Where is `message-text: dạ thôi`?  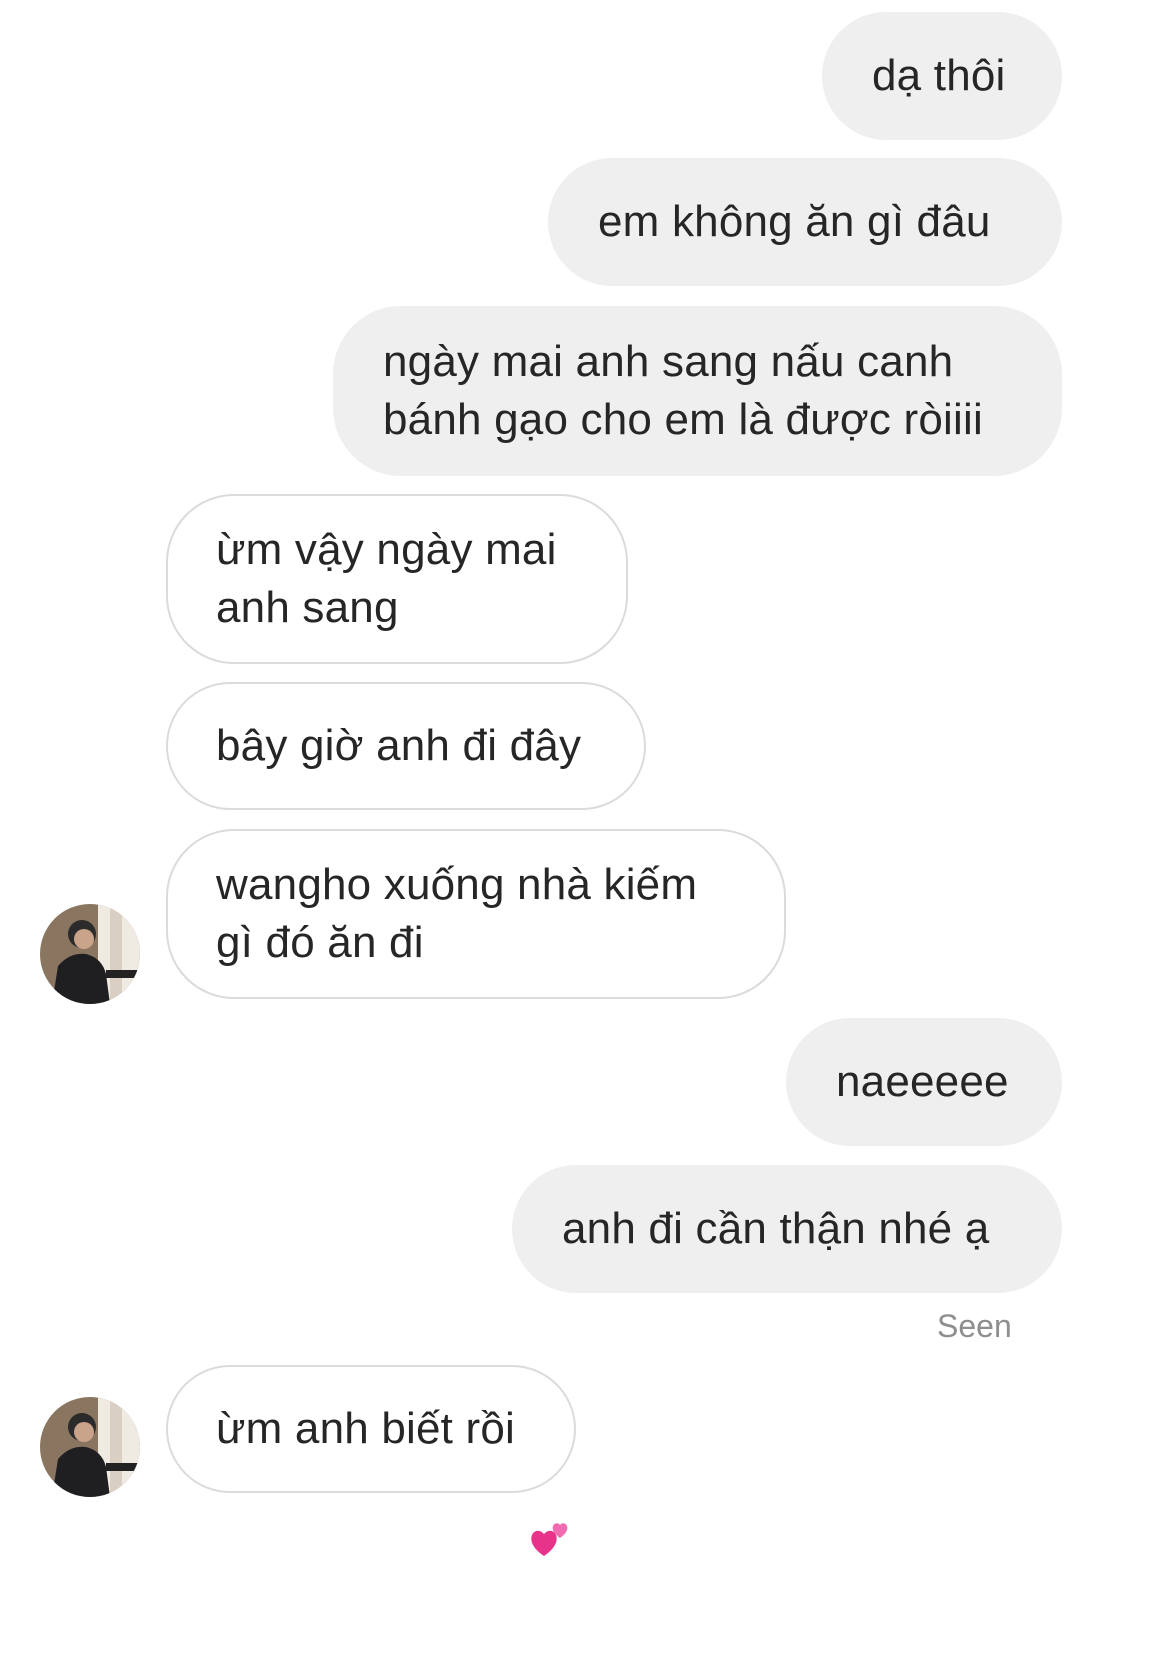
message-text: dạ thôi is located at coordinates (939, 75).